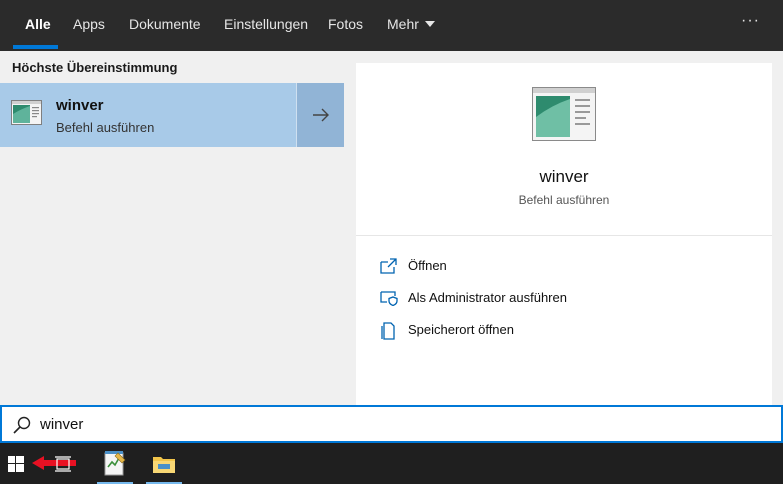 The height and width of the screenshot is (484, 783). I want to click on tab-photos: Fotos, so click(345, 25).